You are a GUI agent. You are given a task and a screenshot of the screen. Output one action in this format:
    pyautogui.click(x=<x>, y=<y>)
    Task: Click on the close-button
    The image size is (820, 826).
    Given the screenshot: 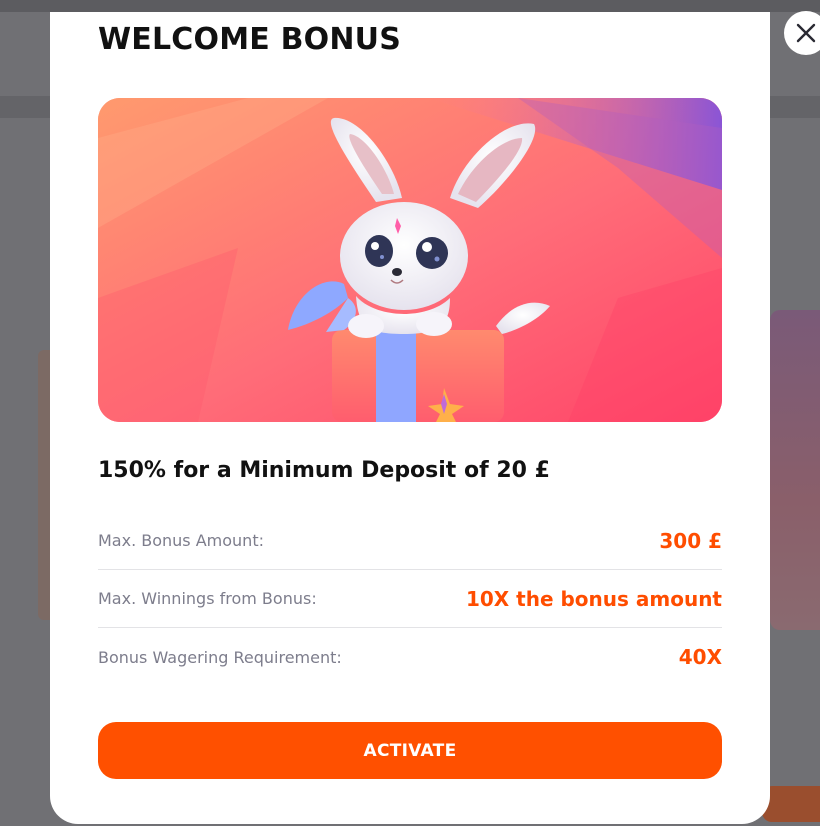 What is the action you would take?
    pyautogui.click(x=802, y=33)
    